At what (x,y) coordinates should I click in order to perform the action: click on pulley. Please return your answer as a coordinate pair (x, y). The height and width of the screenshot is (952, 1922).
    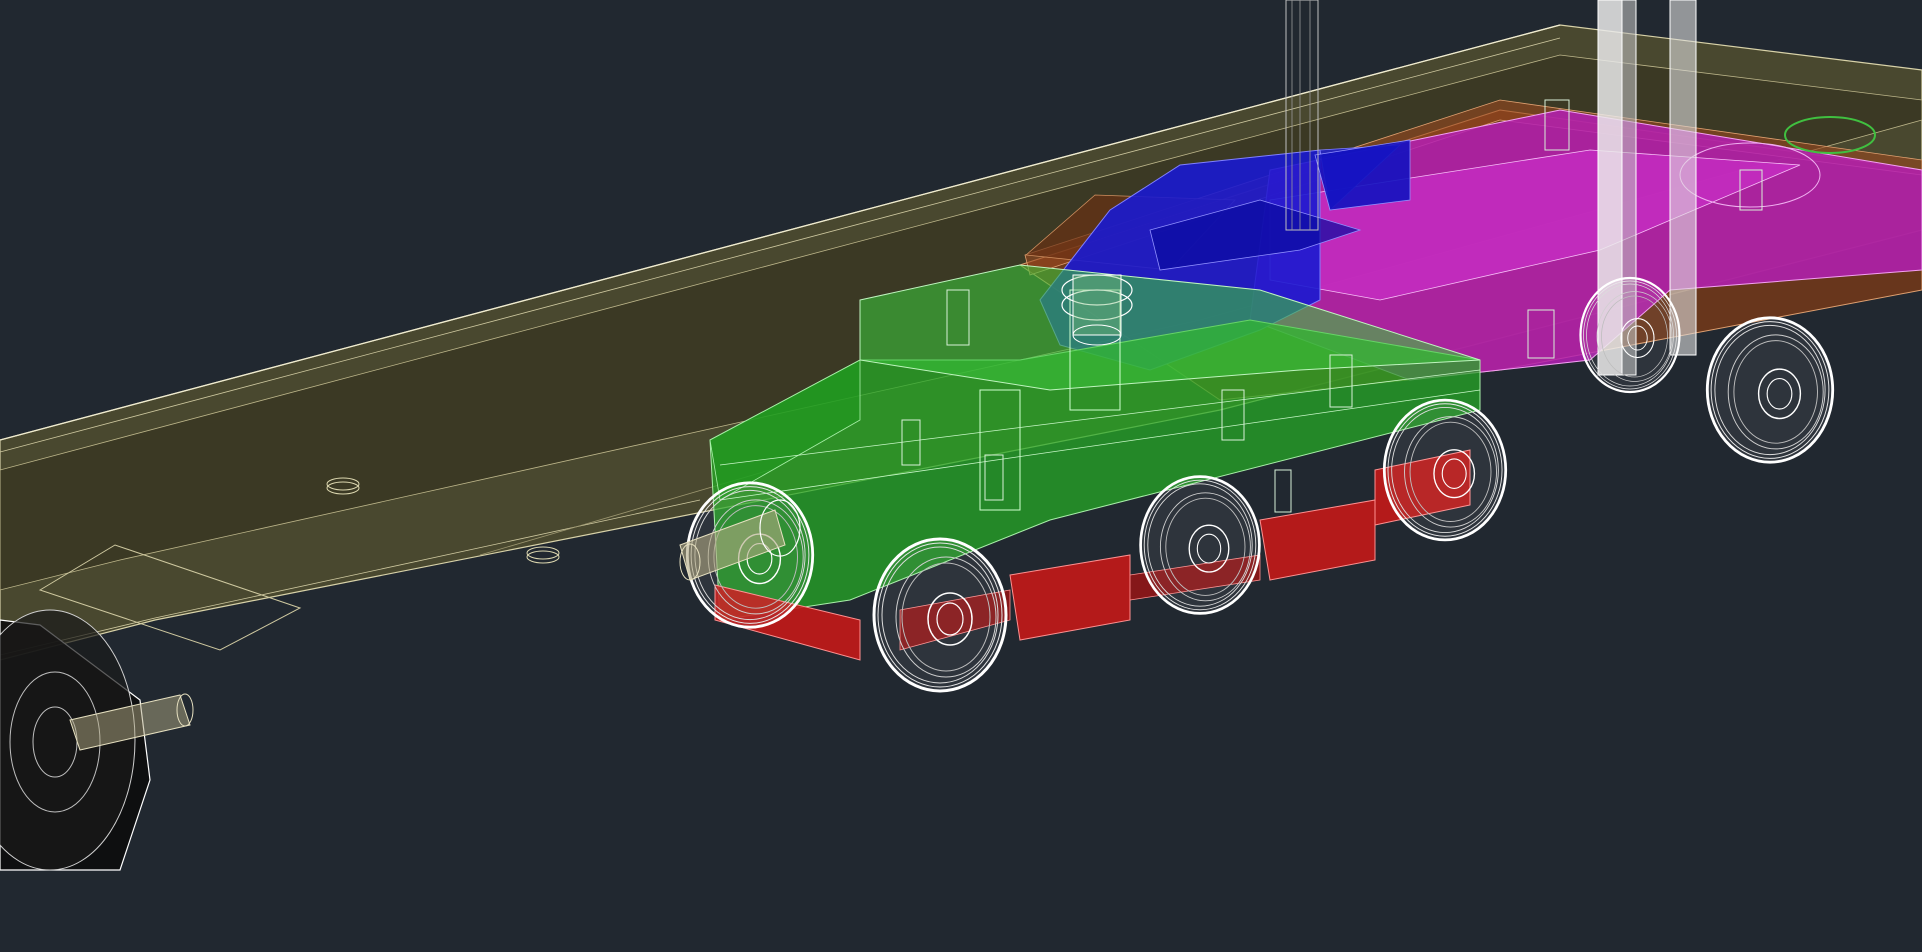
    Looking at the image, I should click on (1097, 310).